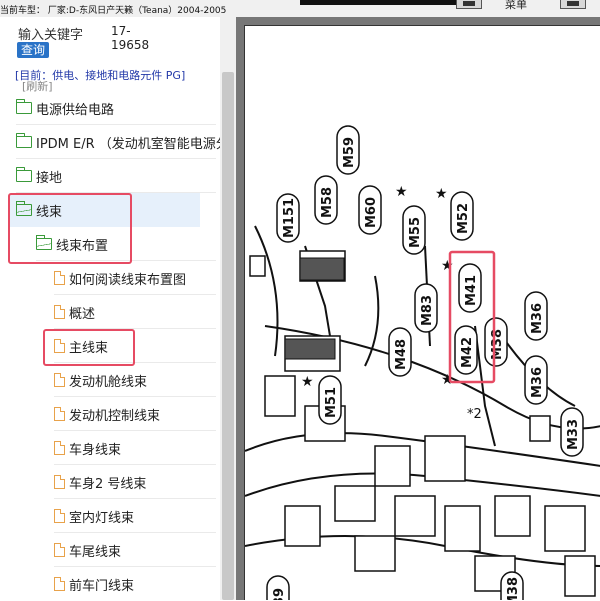 This screenshot has height=601, width=600. What do you see at coordinates (108, 382) in the screenshot?
I see `tree-item-label: 发动机舱线束` at bounding box center [108, 382].